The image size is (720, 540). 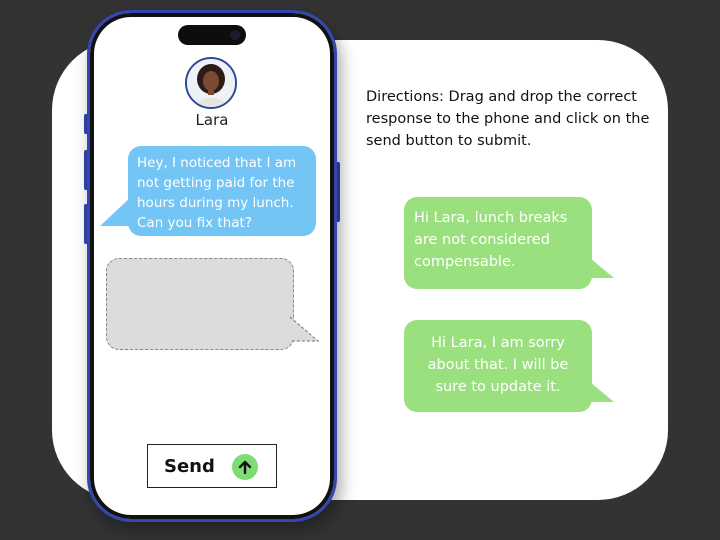 I want to click on response-option-2-tail, so click(x=602, y=392).